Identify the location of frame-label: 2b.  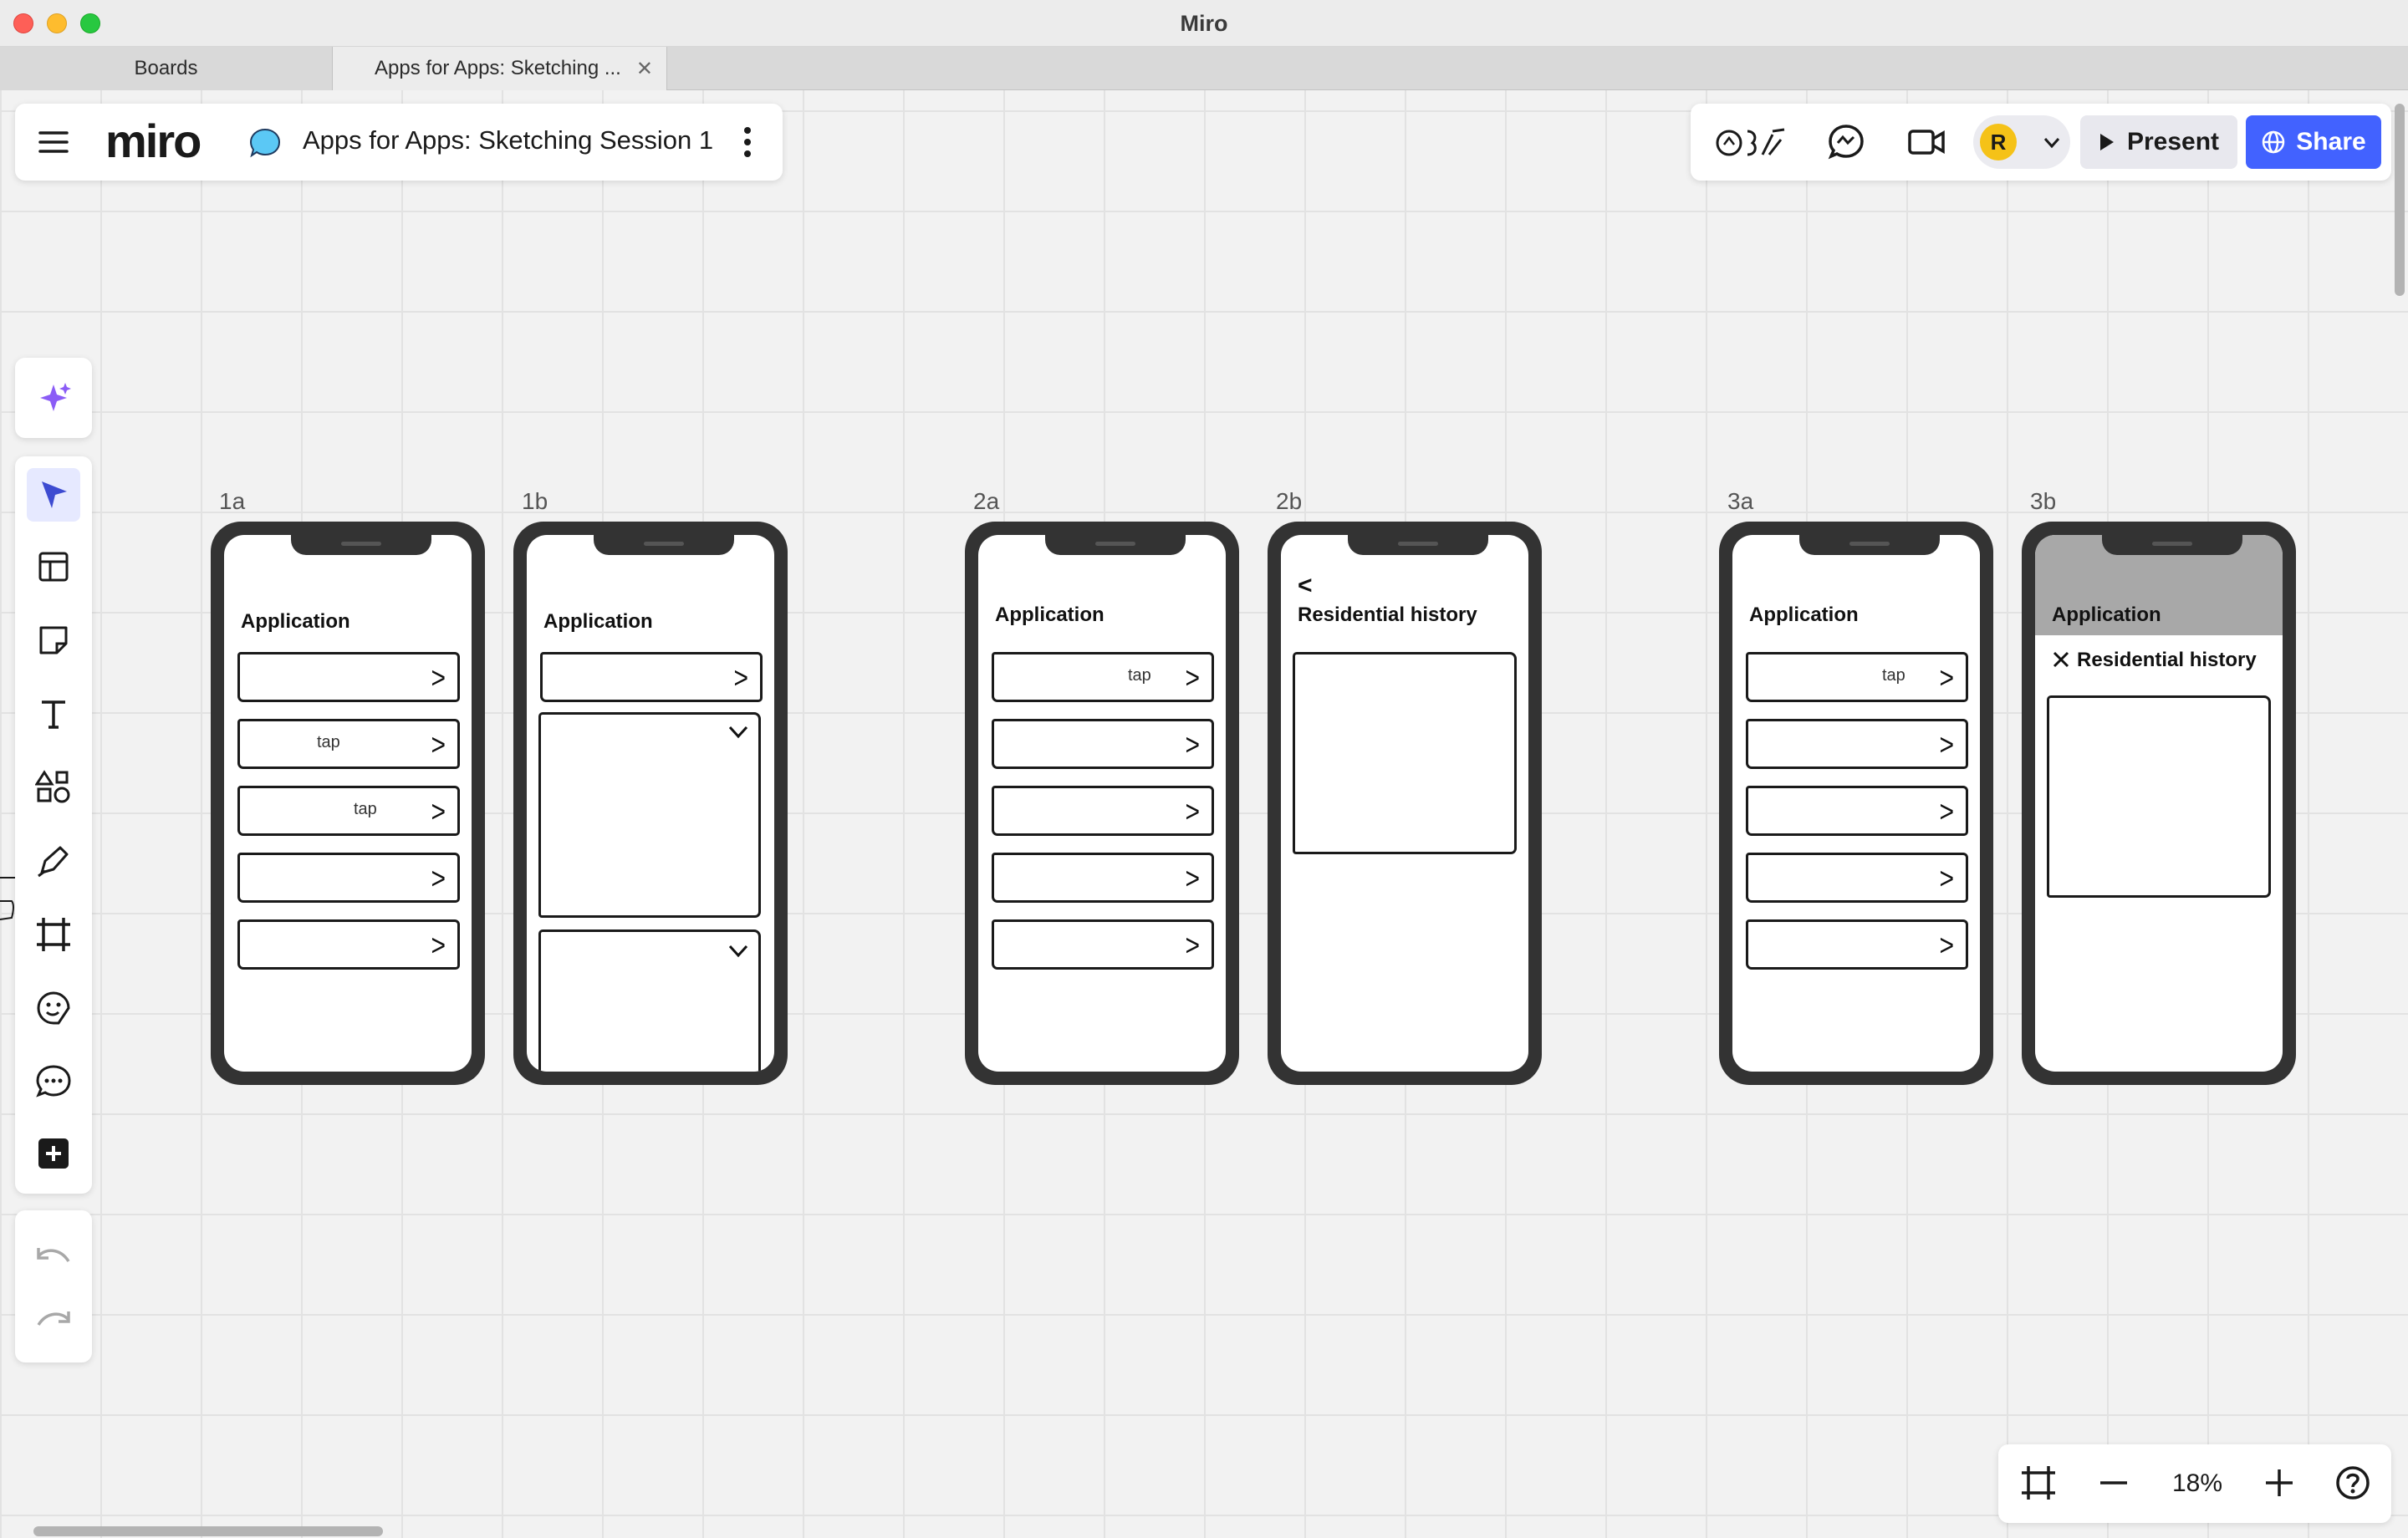
(1290, 501).